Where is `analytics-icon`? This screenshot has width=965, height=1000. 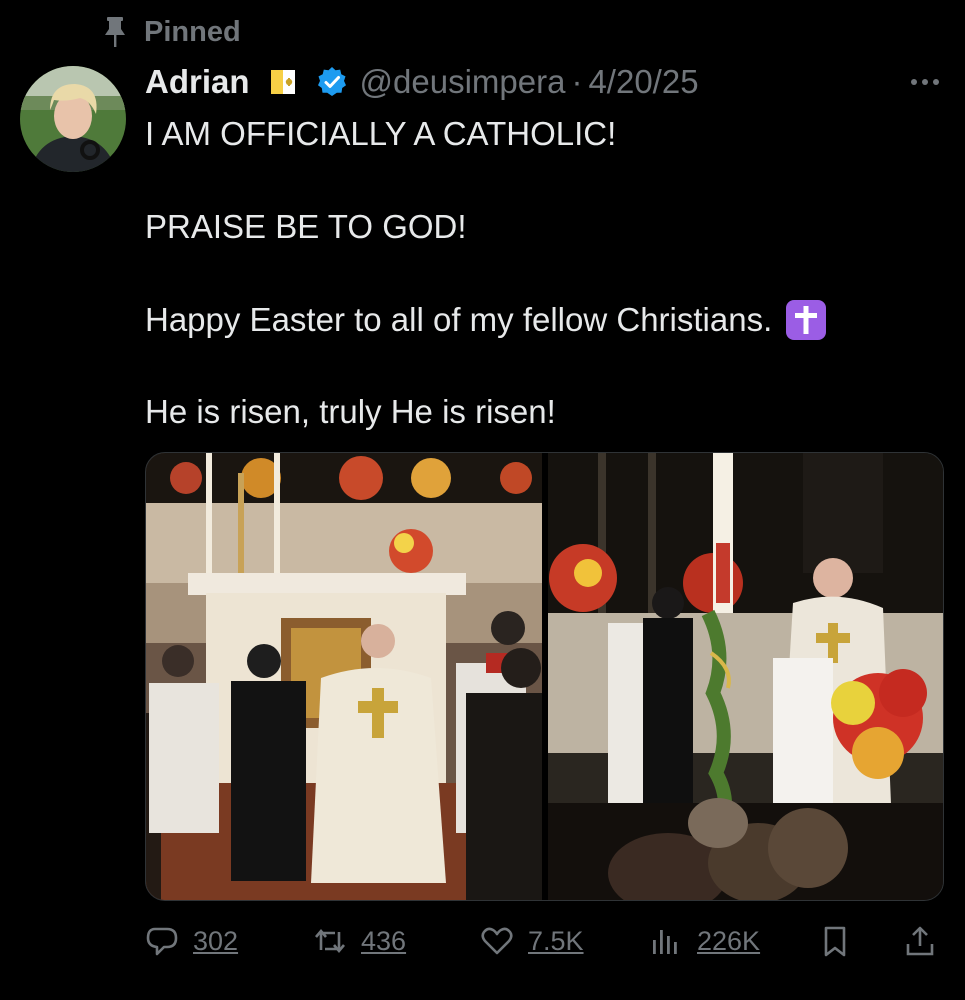
analytics-icon is located at coordinates (666, 941).